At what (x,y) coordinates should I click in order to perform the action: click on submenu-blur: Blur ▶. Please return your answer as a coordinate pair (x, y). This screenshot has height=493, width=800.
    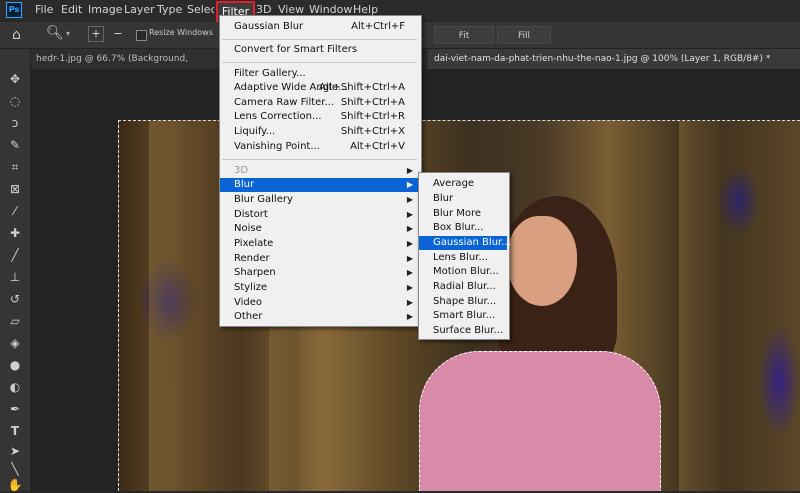
    Looking at the image, I should click on (319, 185).